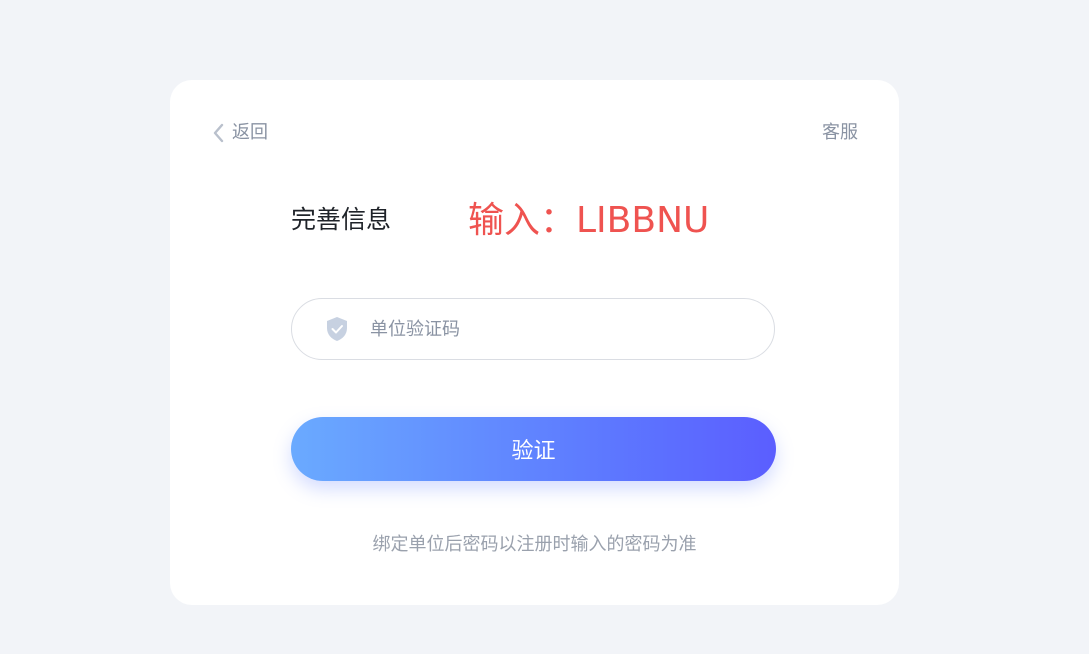  Describe the element at coordinates (218, 133) in the screenshot. I see `chevron-left-icon` at that location.